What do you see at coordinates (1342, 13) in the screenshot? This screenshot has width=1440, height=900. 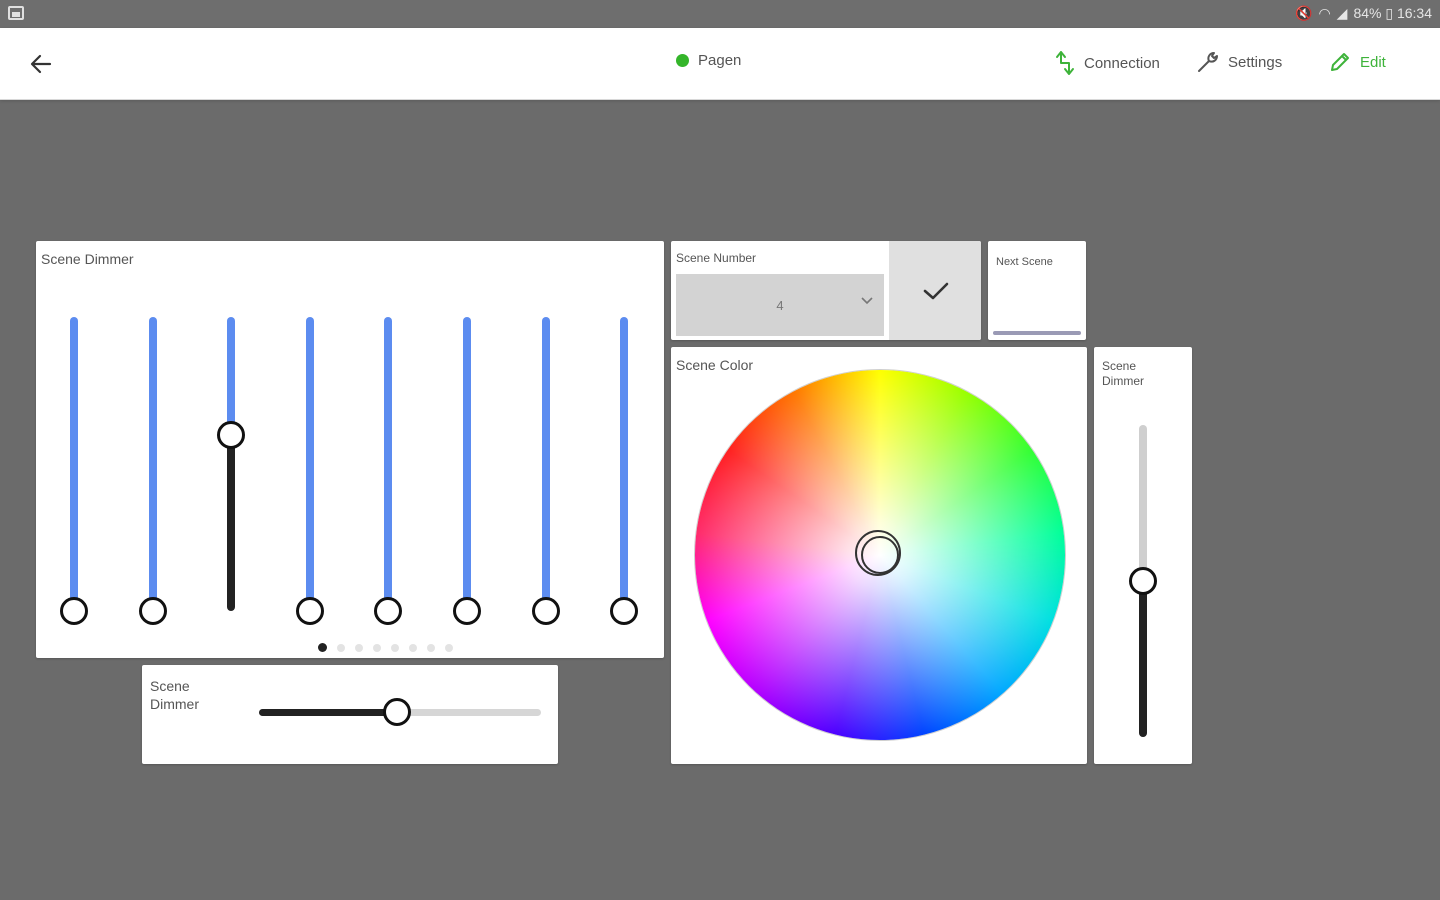 I see `signal-icon: ◢` at bounding box center [1342, 13].